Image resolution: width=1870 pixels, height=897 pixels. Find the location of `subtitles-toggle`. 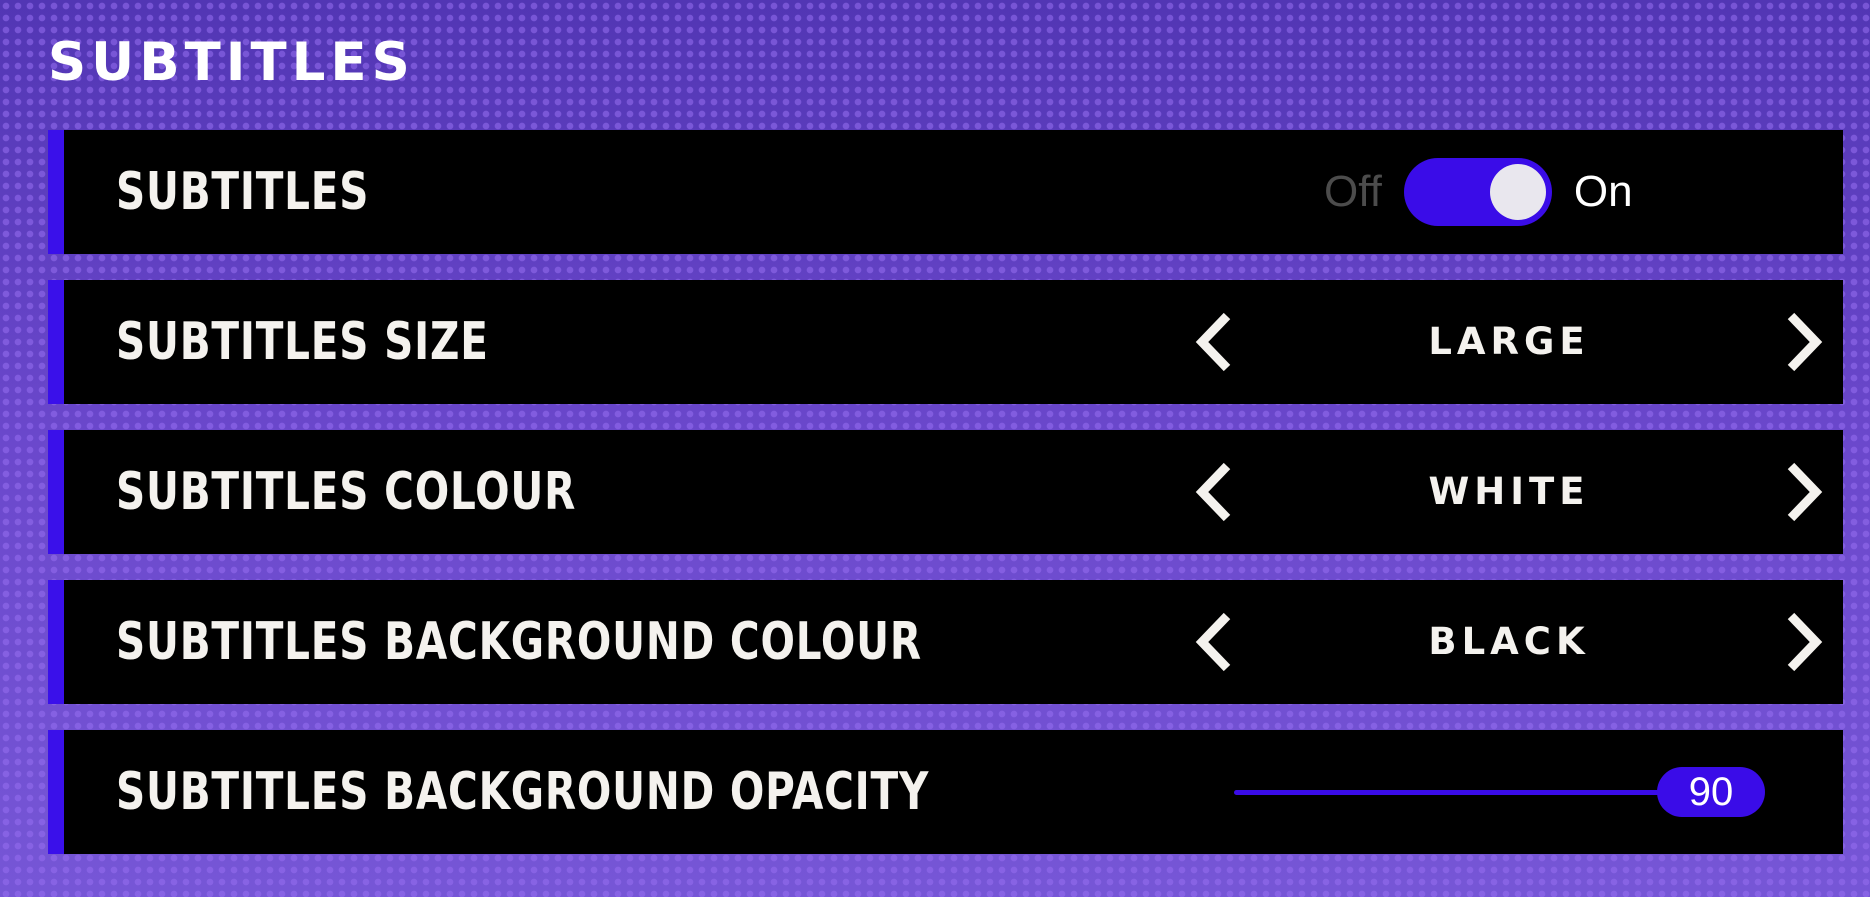

subtitles-toggle is located at coordinates (1477, 192).